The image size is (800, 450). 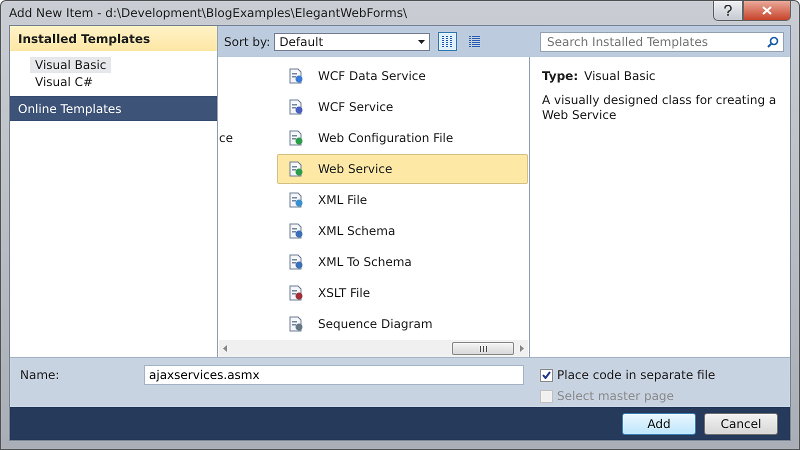 What do you see at coordinates (402, 200) in the screenshot?
I see `template-item: XML File` at bounding box center [402, 200].